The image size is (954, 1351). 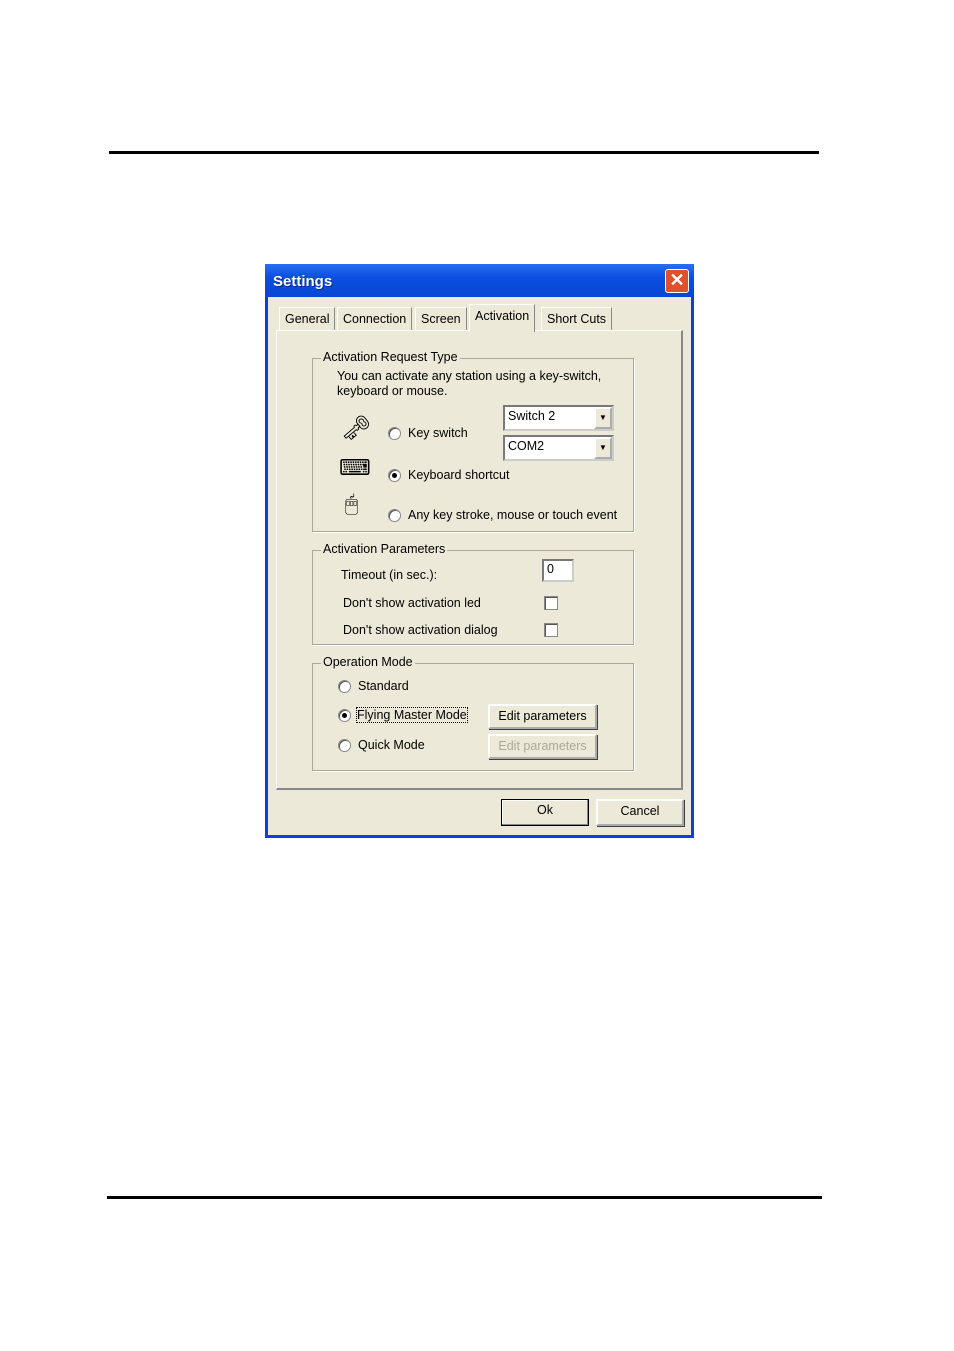 What do you see at coordinates (464, 1197) in the screenshot?
I see `footer-rule` at bounding box center [464, 1197].